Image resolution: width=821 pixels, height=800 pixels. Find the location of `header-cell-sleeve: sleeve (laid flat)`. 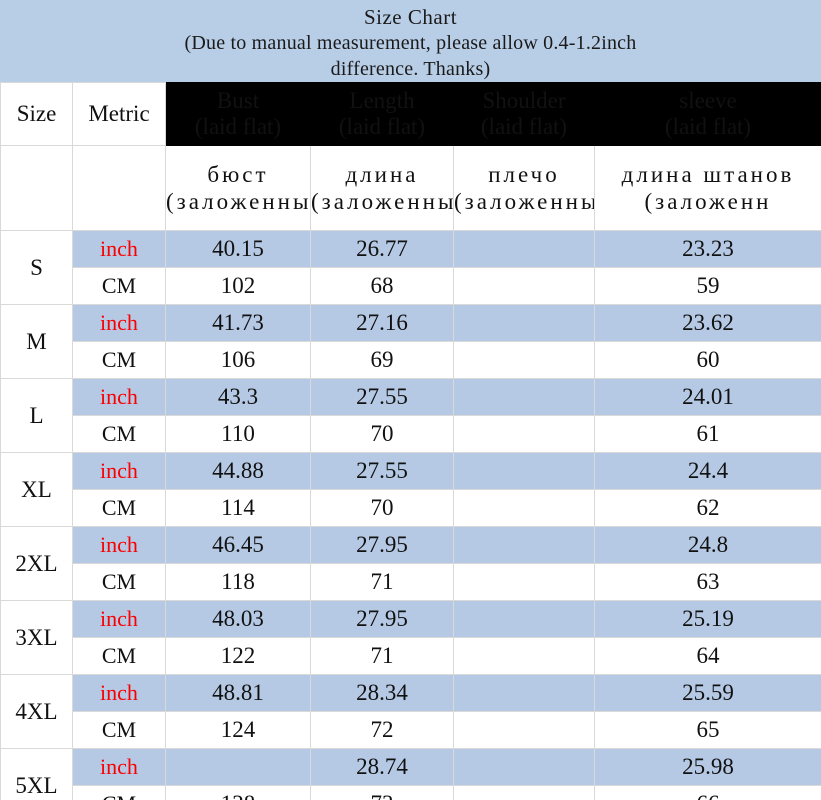

header-cell-sleeve: sleeve (laid flat) is located at coordinates (707, 114).